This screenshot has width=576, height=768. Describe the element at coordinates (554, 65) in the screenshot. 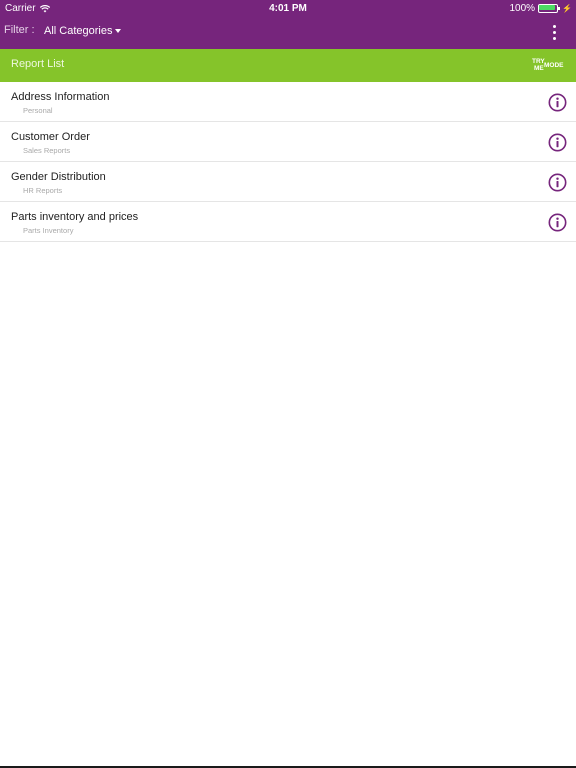

I see `mode-label: MODE` at that location.